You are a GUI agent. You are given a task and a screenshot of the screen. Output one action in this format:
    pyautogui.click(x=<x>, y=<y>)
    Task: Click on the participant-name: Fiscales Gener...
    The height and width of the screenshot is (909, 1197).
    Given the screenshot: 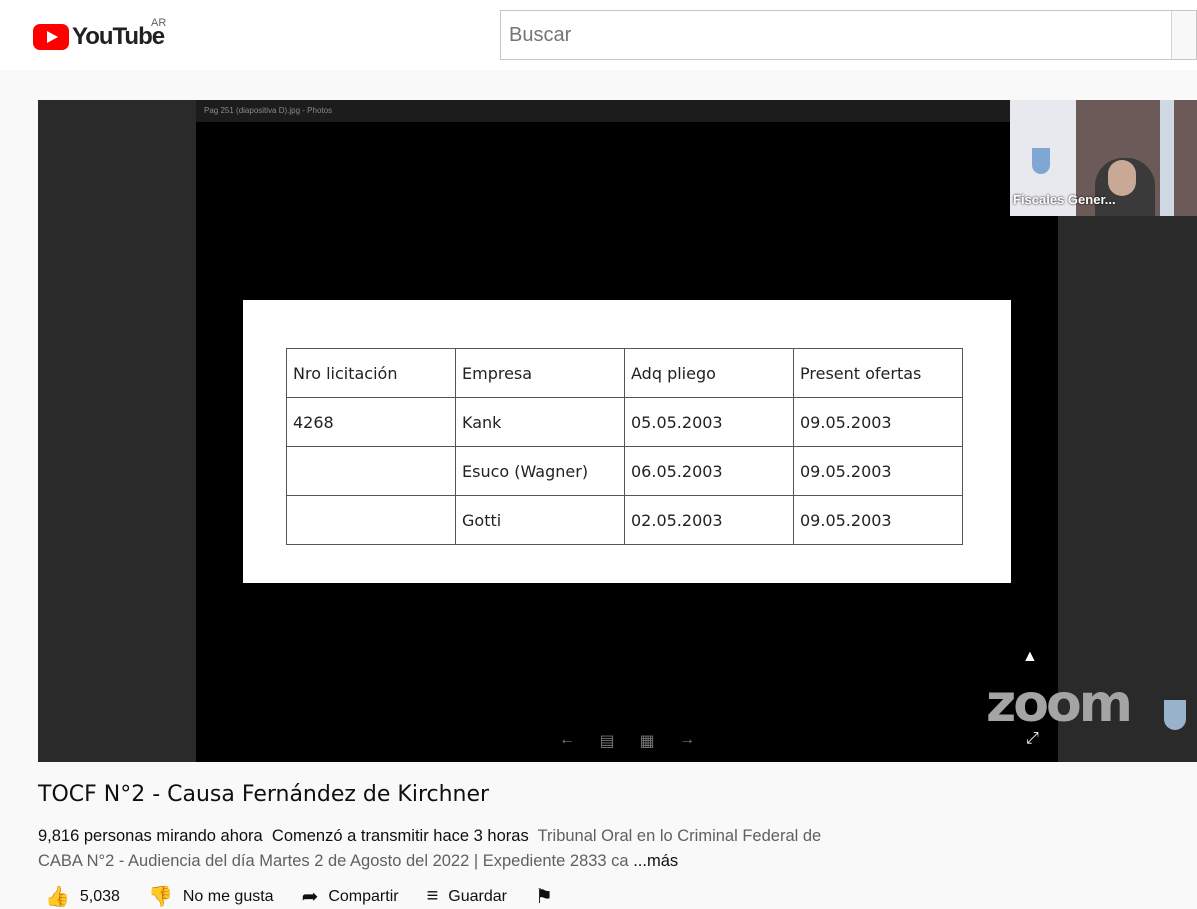 What is the action you would take?
    pyautogui.click(x=1064, y=199)
    